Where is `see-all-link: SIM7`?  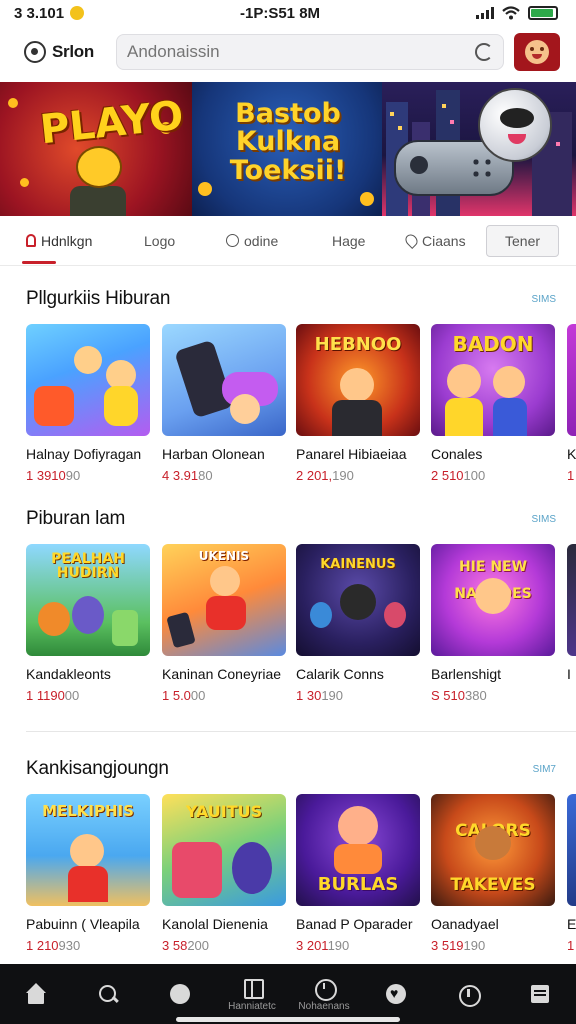
see-all-link: SIM7 is located at coordinates (544, 769).